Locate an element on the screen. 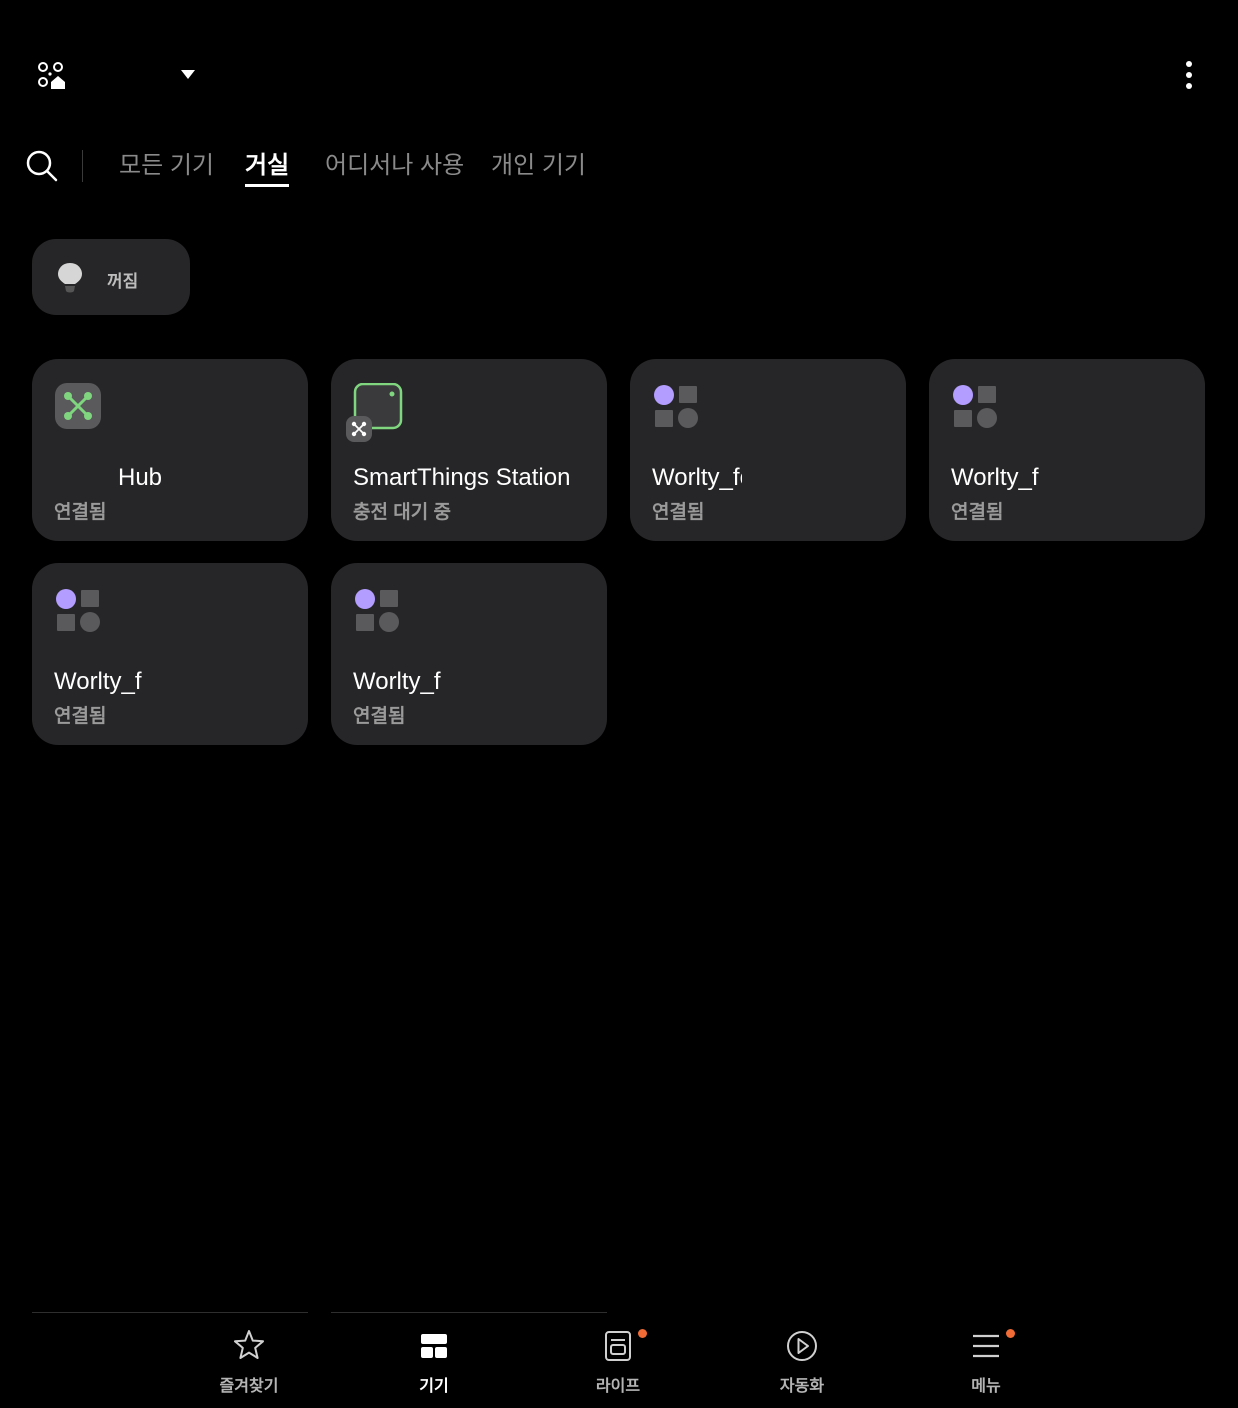  automation-play-icon is located at coordinates (802, 1346).